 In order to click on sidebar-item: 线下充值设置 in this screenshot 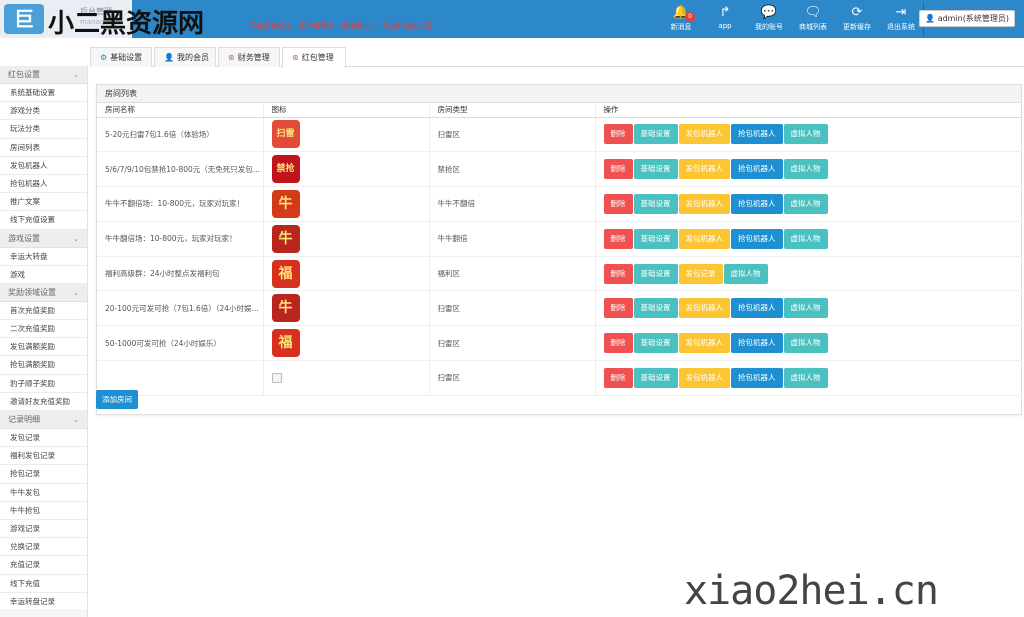, I will do `click(43, 220)`.